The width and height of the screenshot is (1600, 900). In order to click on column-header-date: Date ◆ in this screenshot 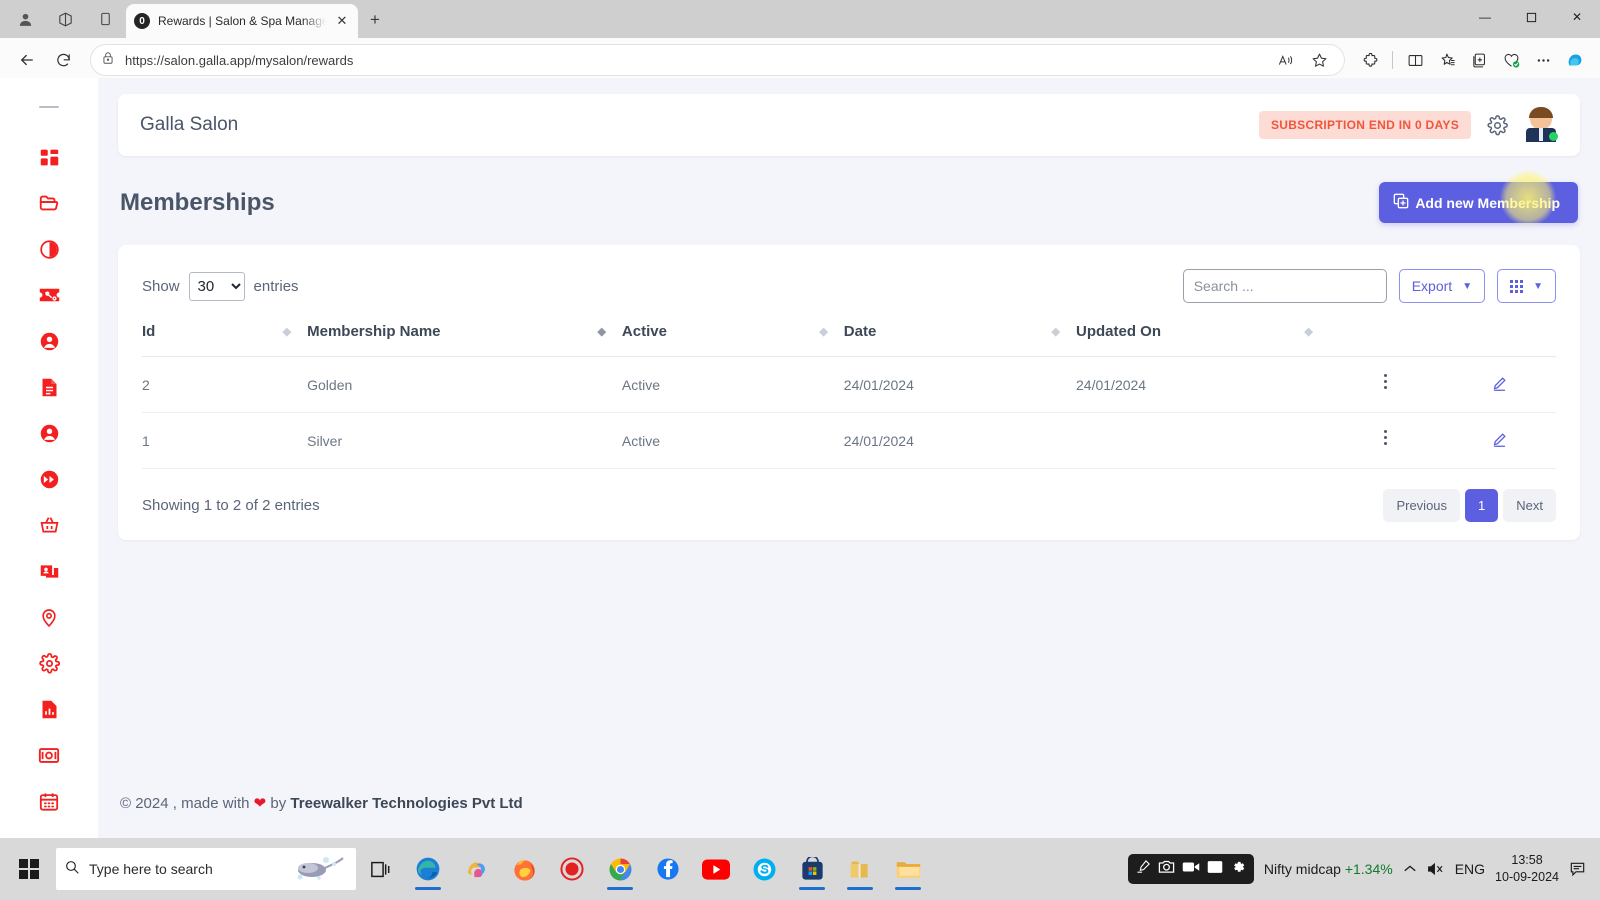, I will do `click(960, 340)`.